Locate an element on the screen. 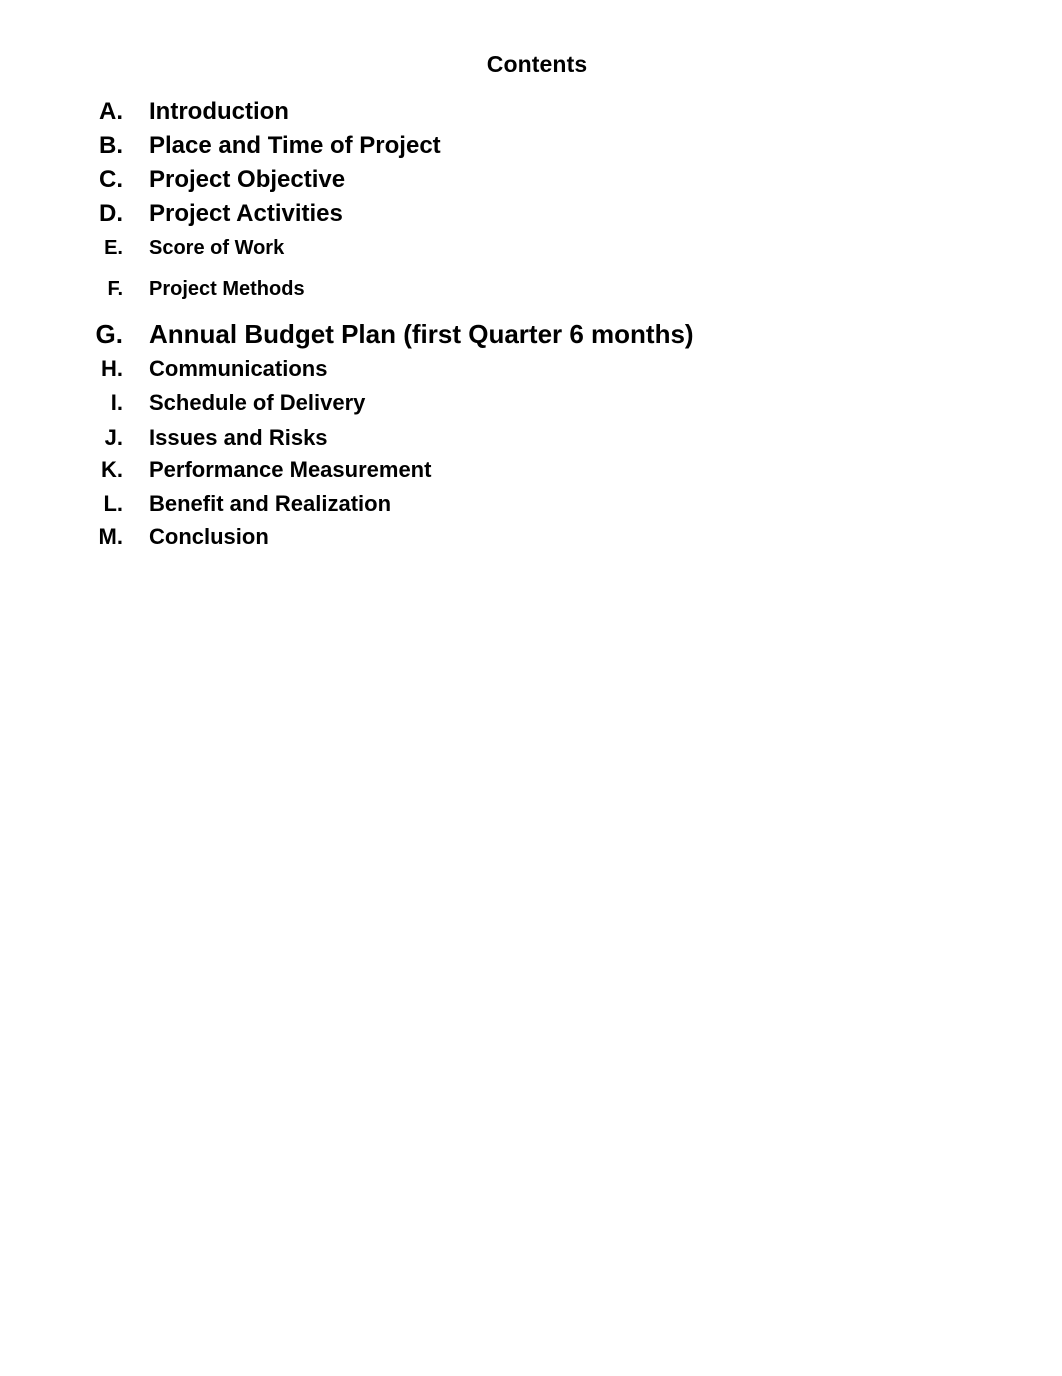  toc-entry-c: C. Project Objective is located at coordinates (500, 180).